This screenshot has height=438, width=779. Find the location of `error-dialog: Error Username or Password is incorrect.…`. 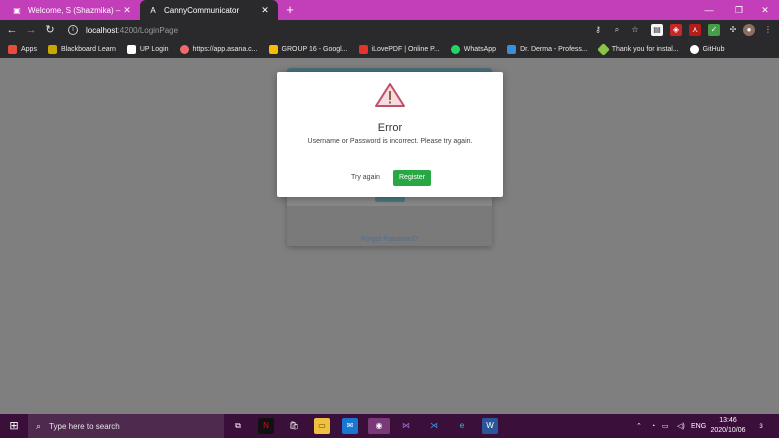

error-dialog: Error Username or Password is incorrect.… is located at coordinates (390, 134).